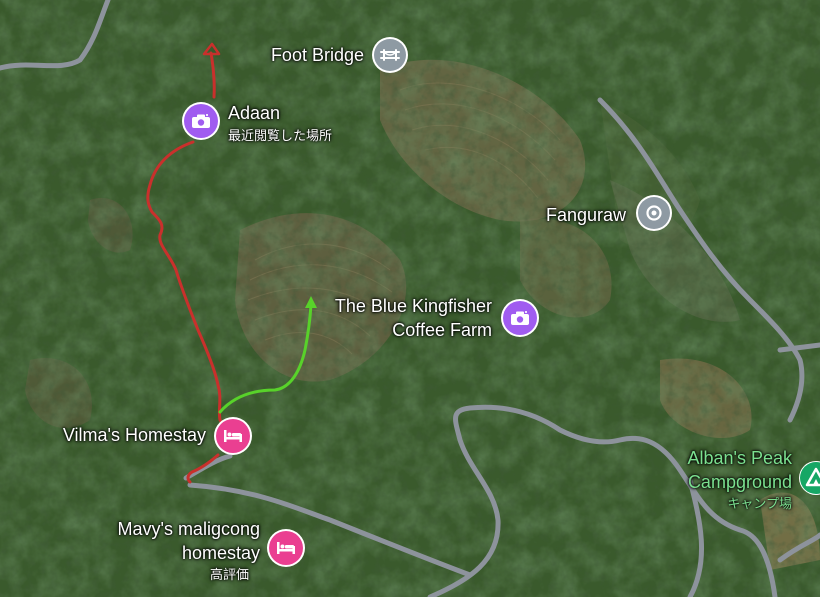  What do you see at coordinates (118, 435) in the screenshot?
I see `vilmas-homestay-label: Vilma's Homestay` at bounding box center [118, 435].